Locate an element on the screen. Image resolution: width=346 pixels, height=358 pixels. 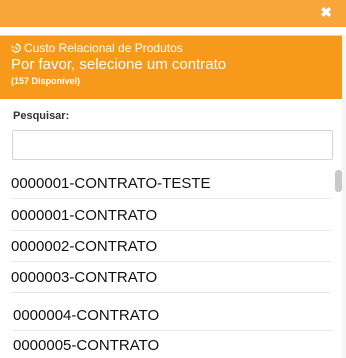
close-icon: ✖ is located at coordinates (326, 12).